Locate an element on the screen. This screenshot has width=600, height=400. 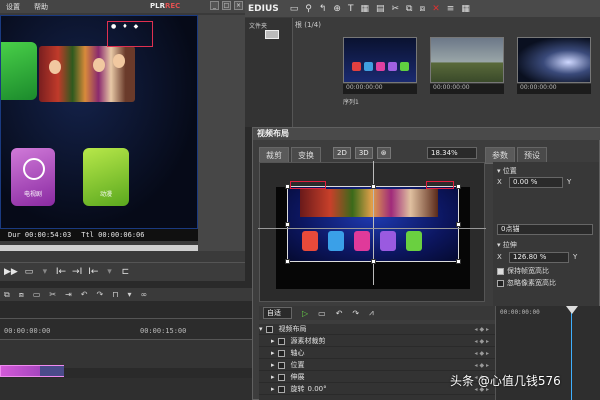
3d-button: 3D is located at coordinates (363, 153).